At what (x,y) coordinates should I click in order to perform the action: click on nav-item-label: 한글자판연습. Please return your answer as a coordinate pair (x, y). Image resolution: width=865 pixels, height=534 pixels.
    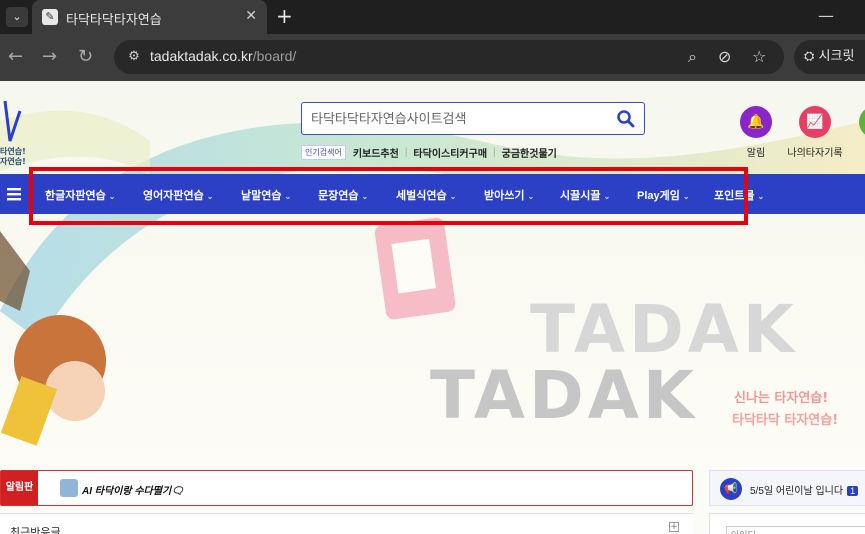
    Looking at the image, I should click on (75, 196).